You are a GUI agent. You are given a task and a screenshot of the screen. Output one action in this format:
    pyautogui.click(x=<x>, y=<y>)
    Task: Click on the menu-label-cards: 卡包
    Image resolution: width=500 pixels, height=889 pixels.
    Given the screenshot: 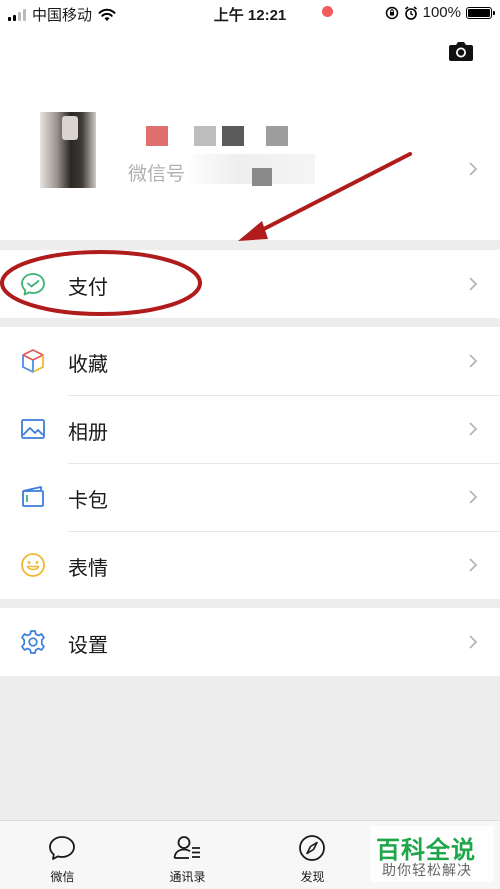 What is the action you would take?
    pyautogui.click(x=88, y=501)
    